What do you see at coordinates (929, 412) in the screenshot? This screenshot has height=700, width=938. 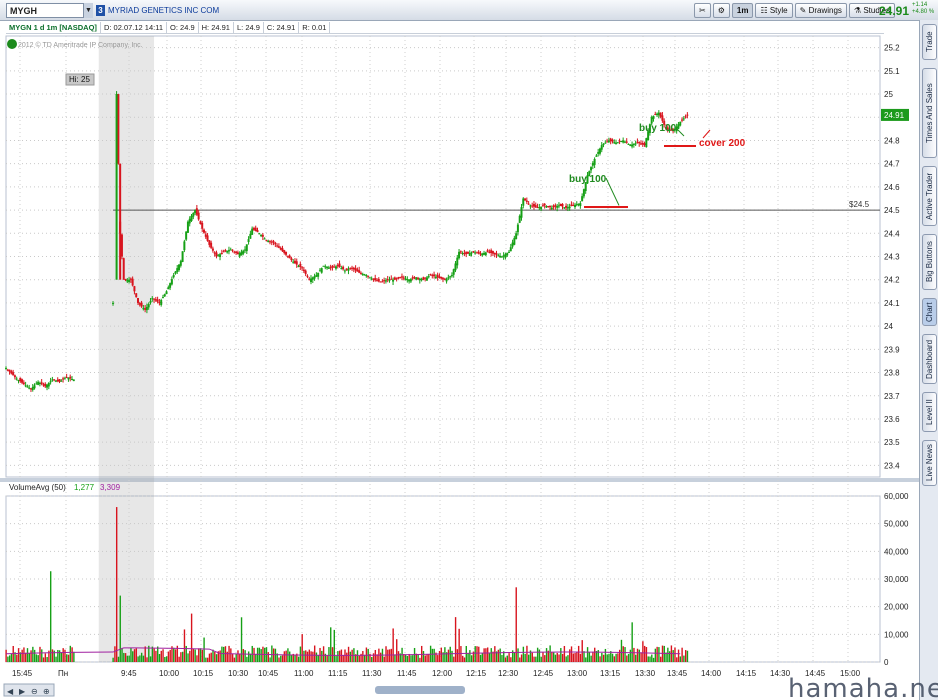 I see `tab-level-ii: Level II` at bounding box center [929, 412].